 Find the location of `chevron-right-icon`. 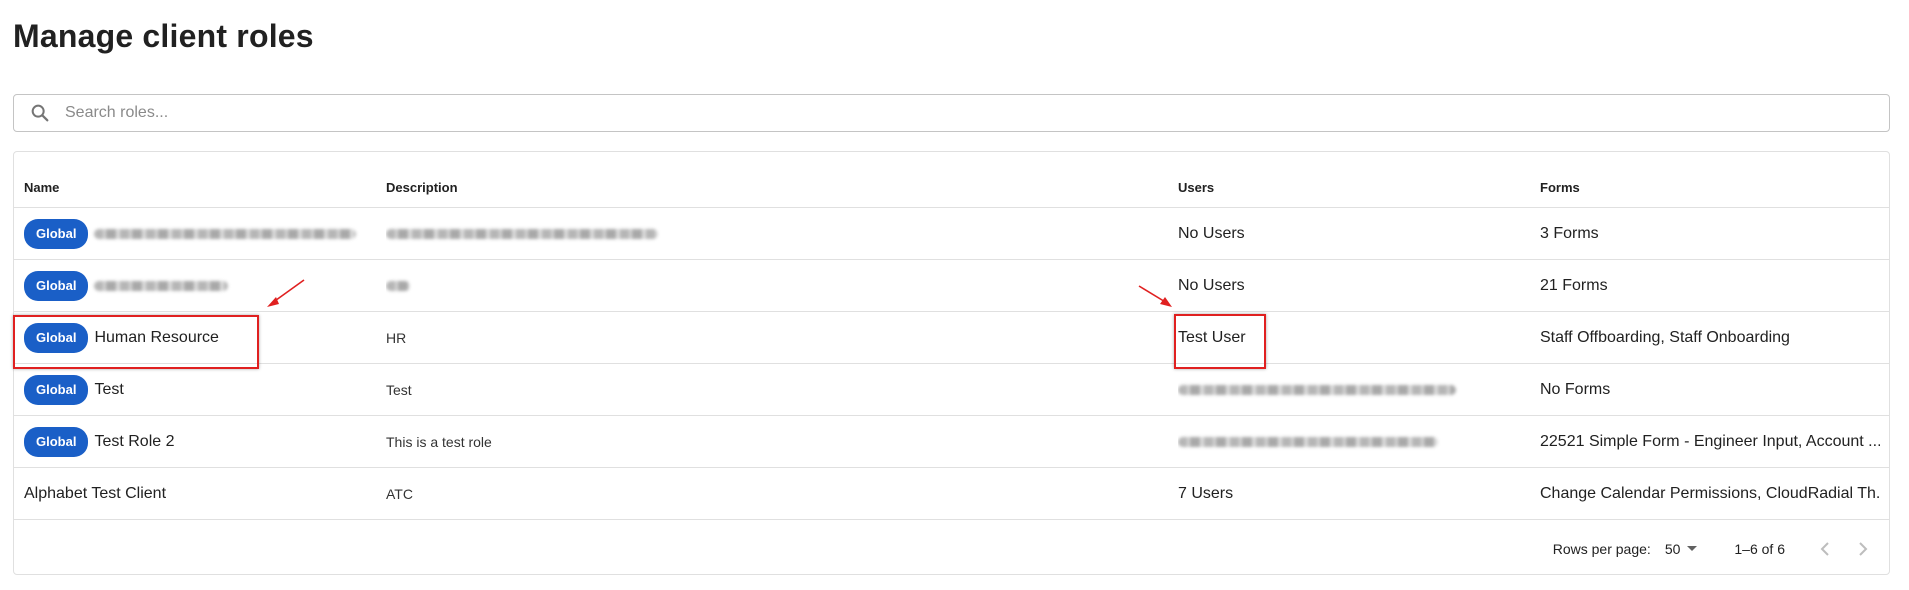

chevron-right-icon is located at coordinates (1863, 549).